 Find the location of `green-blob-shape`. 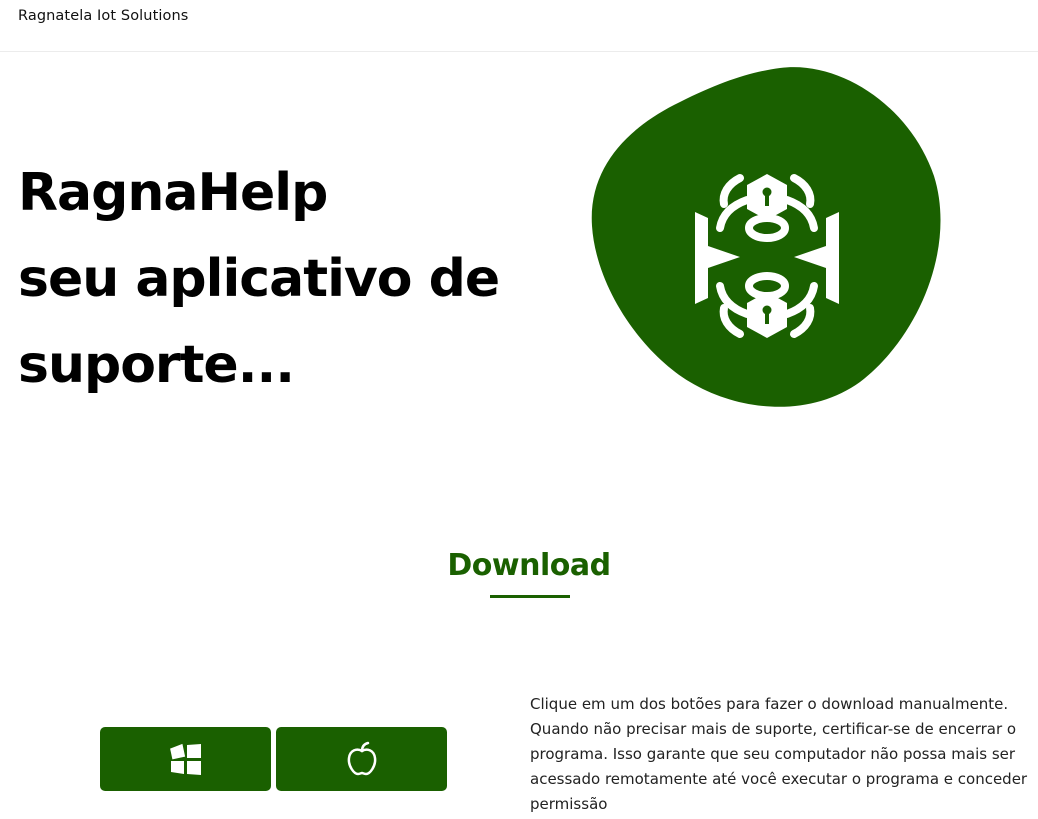

green-blob-shape is located at coordinates (766, 237).